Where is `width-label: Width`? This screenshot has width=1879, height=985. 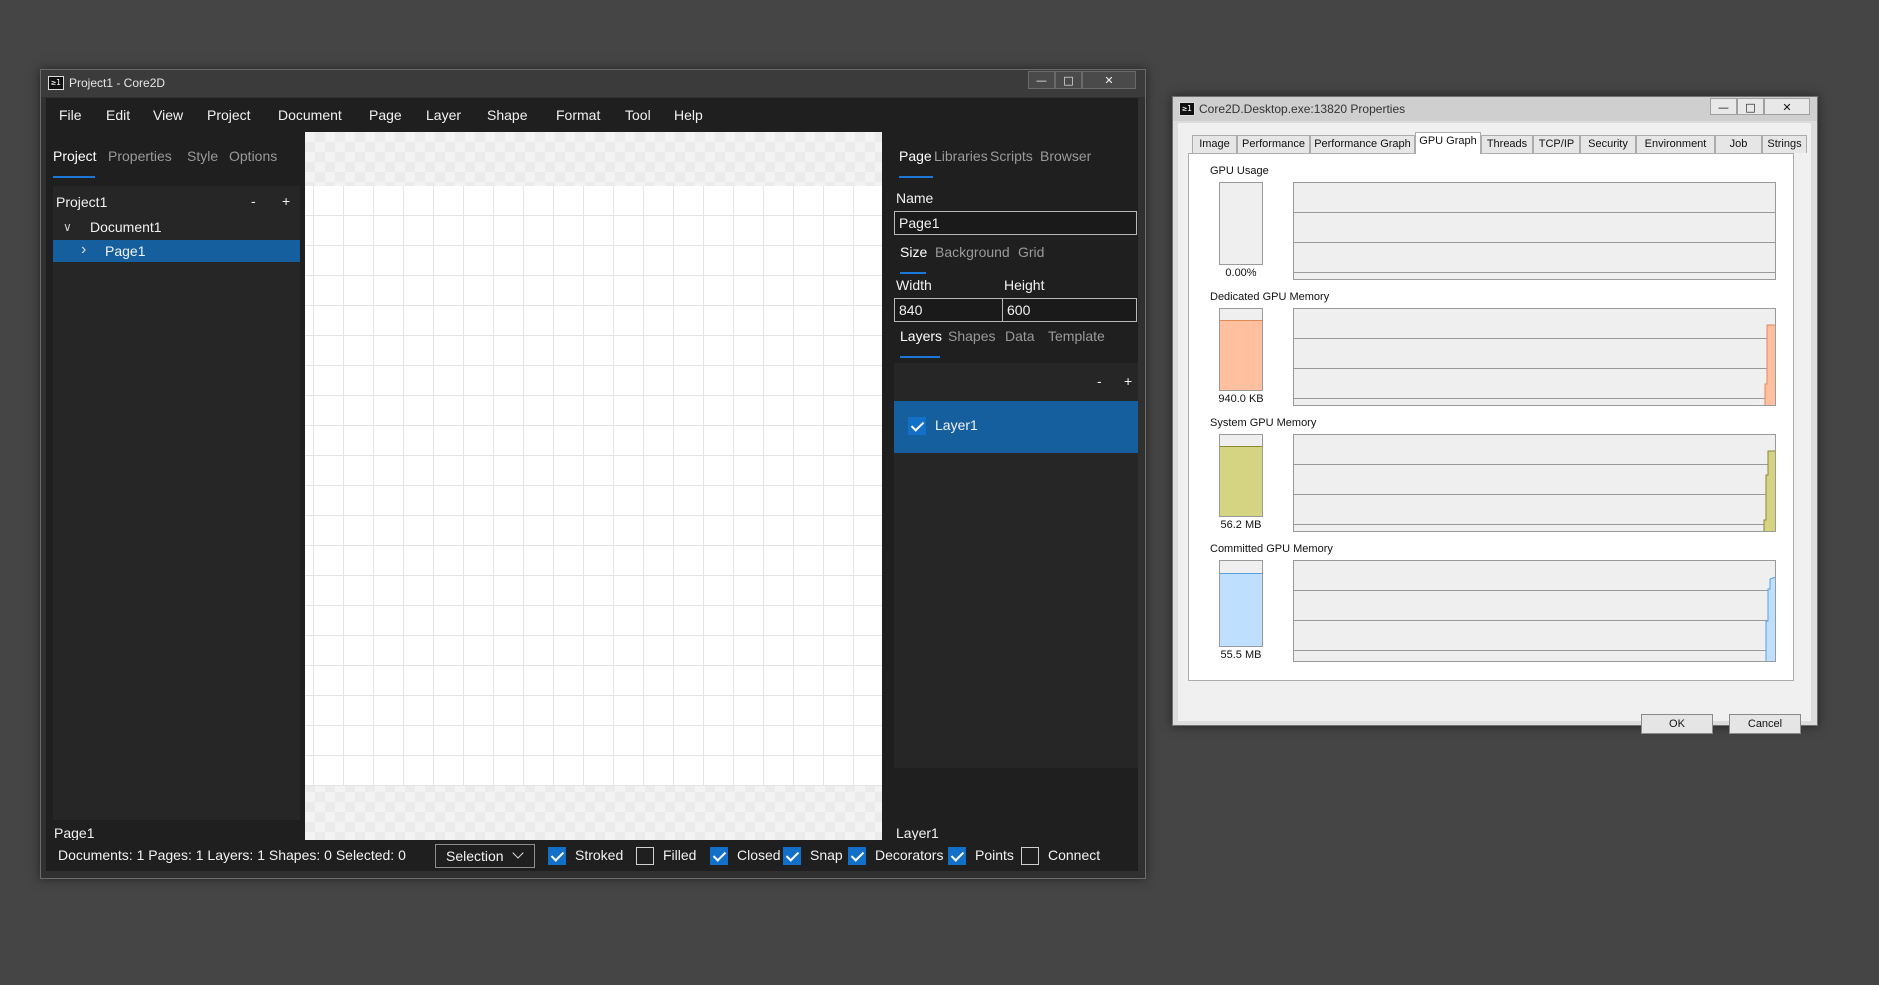
width-label: Width is located at coordinates (914, 285).